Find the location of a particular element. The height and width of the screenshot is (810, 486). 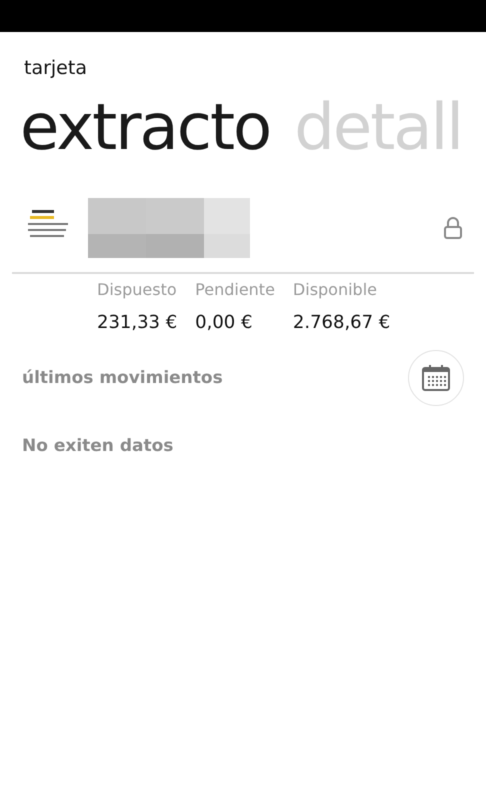

balance-value: 0,00 € is located at coordinates (224, 323).